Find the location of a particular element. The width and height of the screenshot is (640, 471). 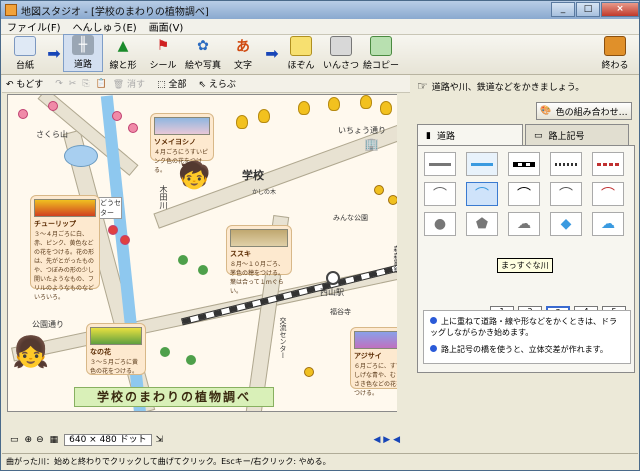

shape-water-blob: ☁ is located at coordinates (608, 224).